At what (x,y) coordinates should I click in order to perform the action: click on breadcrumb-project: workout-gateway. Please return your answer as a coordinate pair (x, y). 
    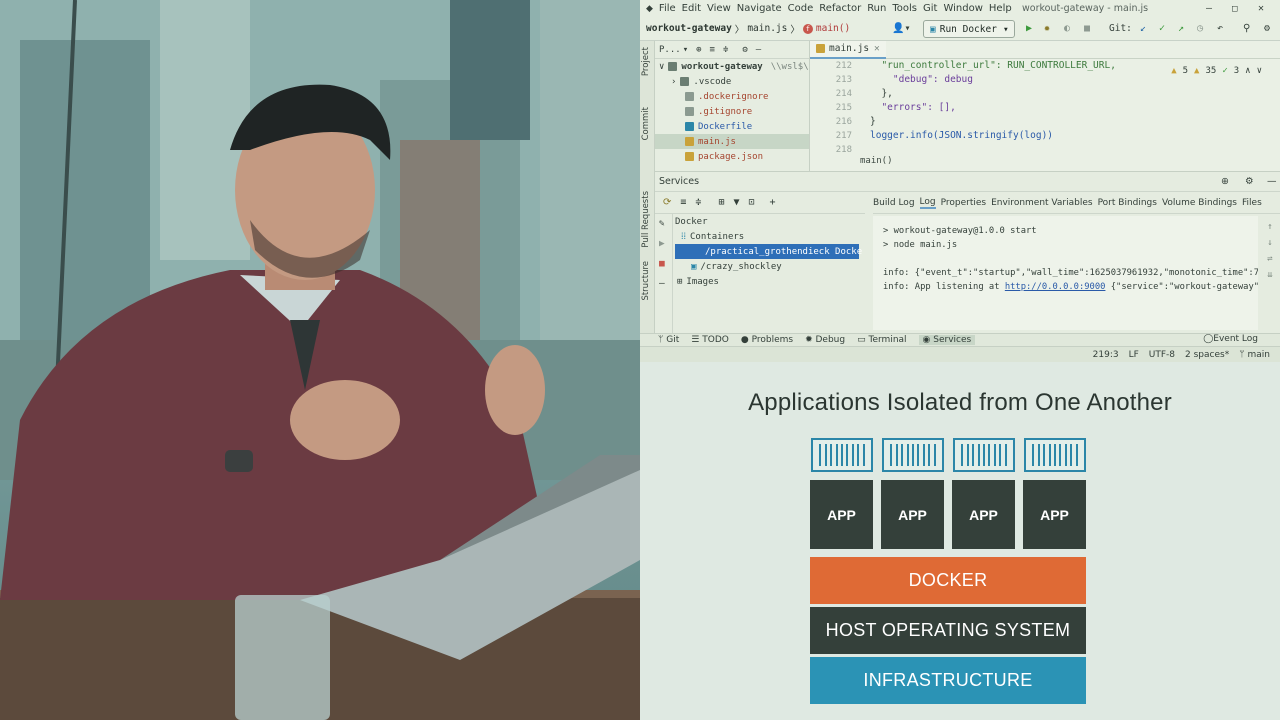
    Looking at the image, I should click on (689, 28).